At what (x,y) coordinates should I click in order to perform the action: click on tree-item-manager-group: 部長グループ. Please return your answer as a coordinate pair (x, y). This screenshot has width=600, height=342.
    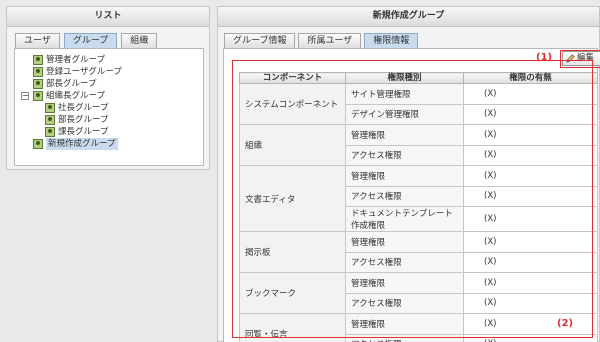
    Looking at the image, I should click on (109, 84).